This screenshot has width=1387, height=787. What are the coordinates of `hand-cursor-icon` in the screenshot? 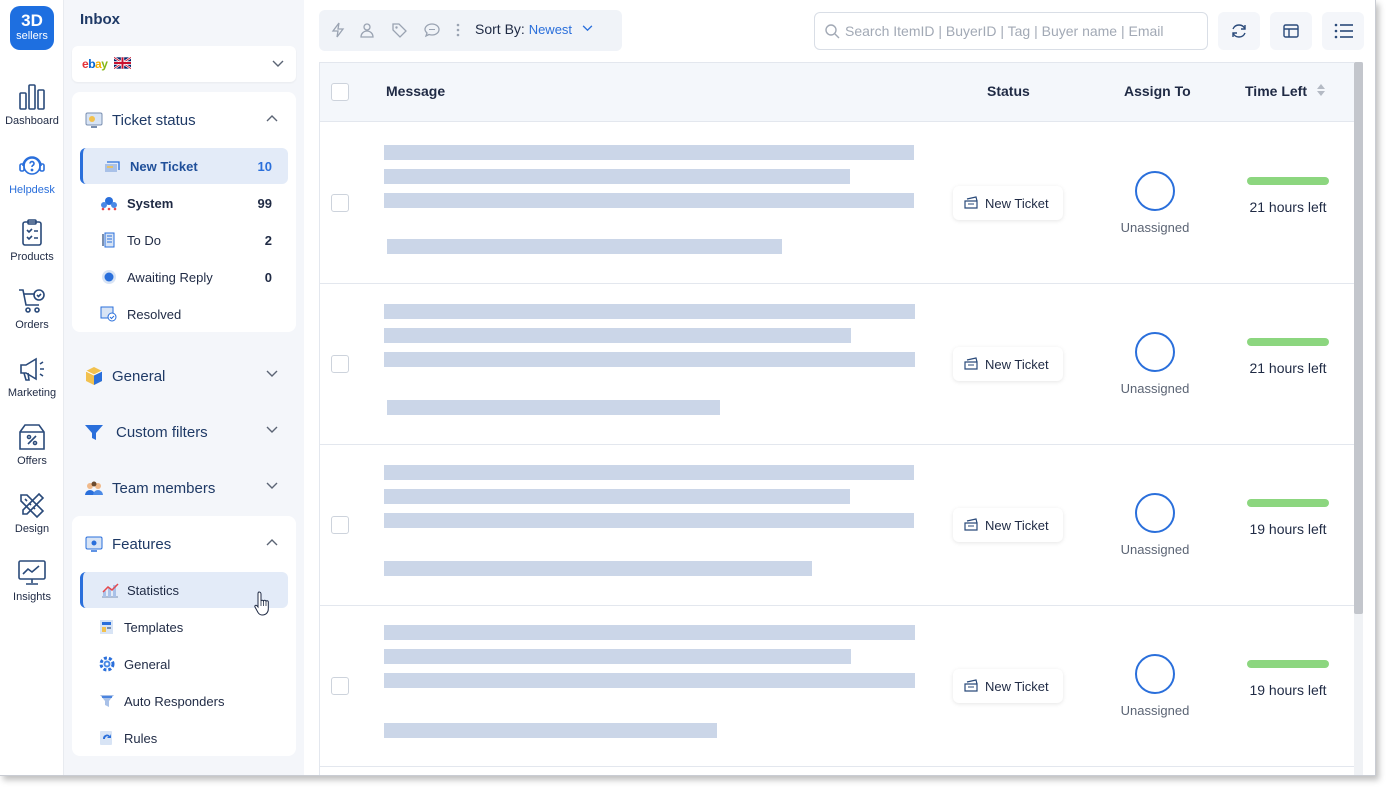 It's located at (261, 603).